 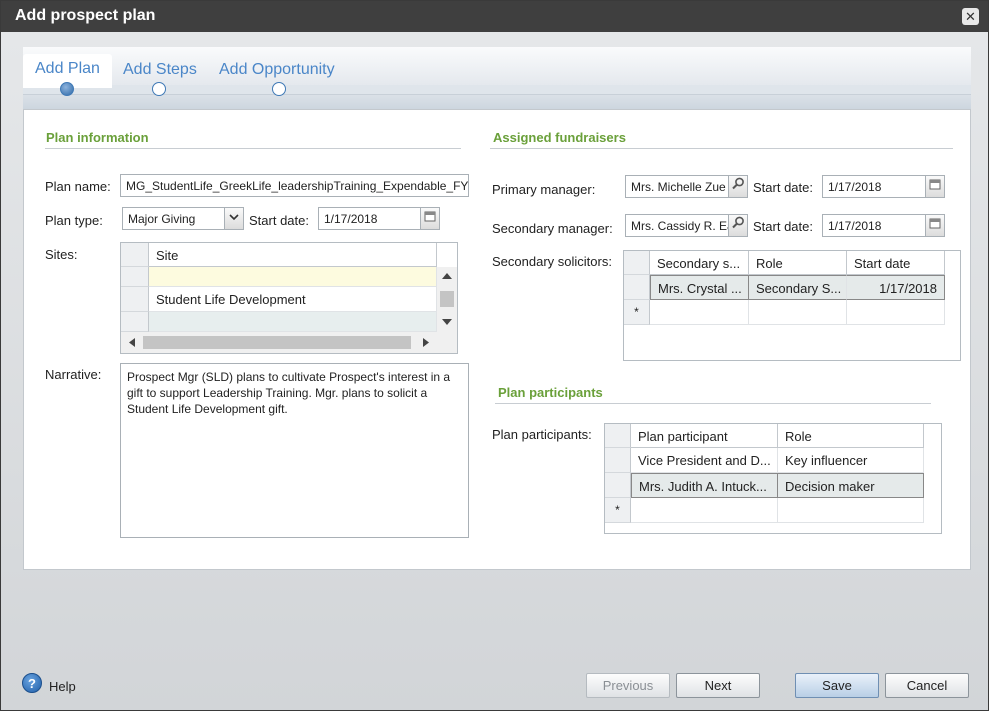 What do you see at coordinates (896, 287) in the screenshot?
I see `table-cell: 1/17/2018` at bounding box center [896, 287].